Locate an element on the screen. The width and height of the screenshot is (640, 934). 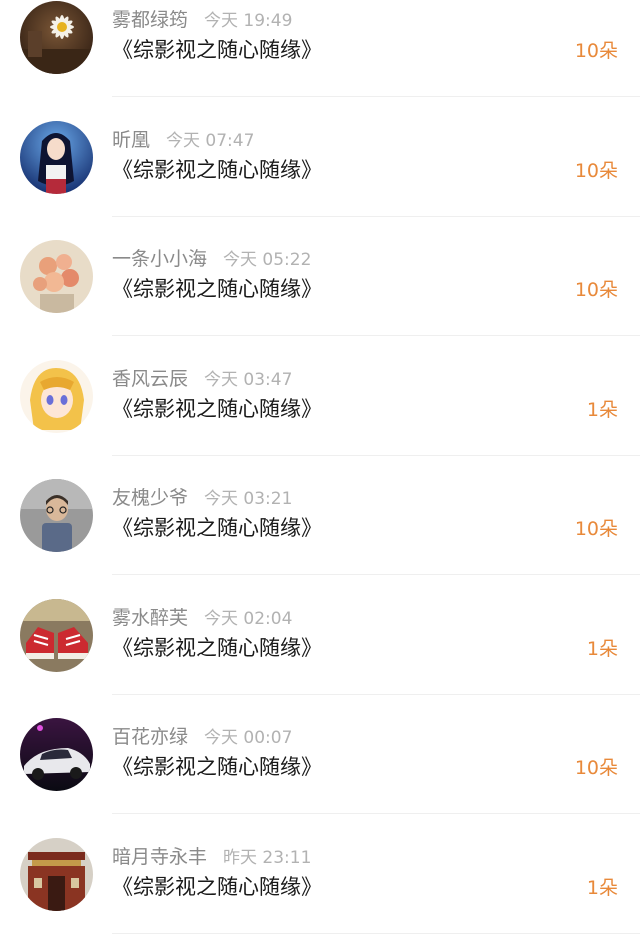
user-name: 百花亦绿 is located at coordinates (150, 737).